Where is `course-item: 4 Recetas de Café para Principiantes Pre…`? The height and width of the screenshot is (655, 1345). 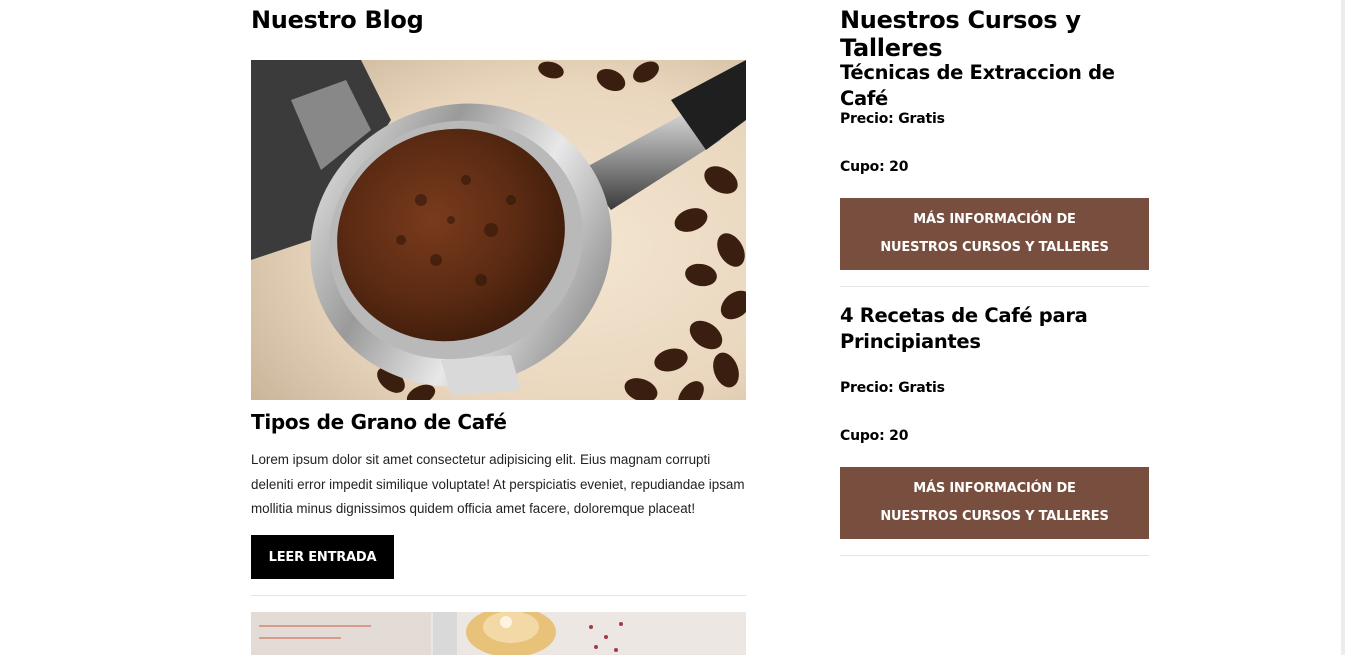 course-item: 4 Recetas de Café para Principiantes Pre… is located at coordinates (994, 429).